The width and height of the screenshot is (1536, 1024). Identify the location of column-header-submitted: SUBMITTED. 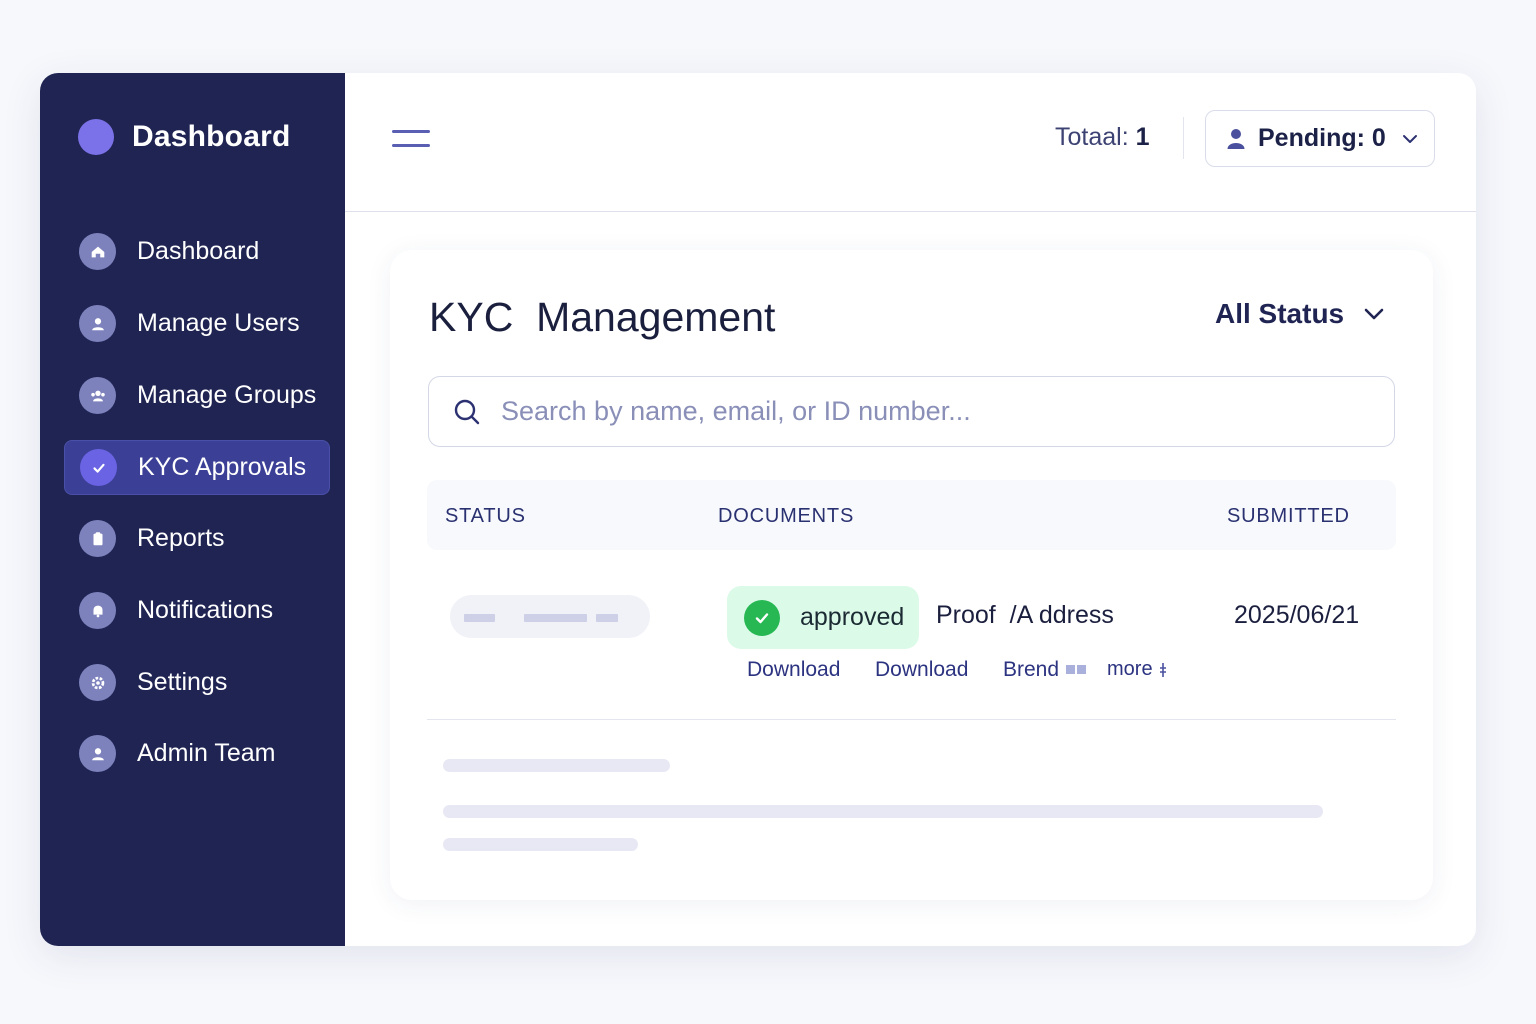
(1288, 516).